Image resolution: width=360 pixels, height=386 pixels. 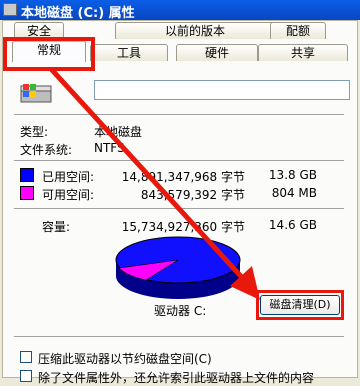 I want to click on highlight-box, so click(x=300, y=305).